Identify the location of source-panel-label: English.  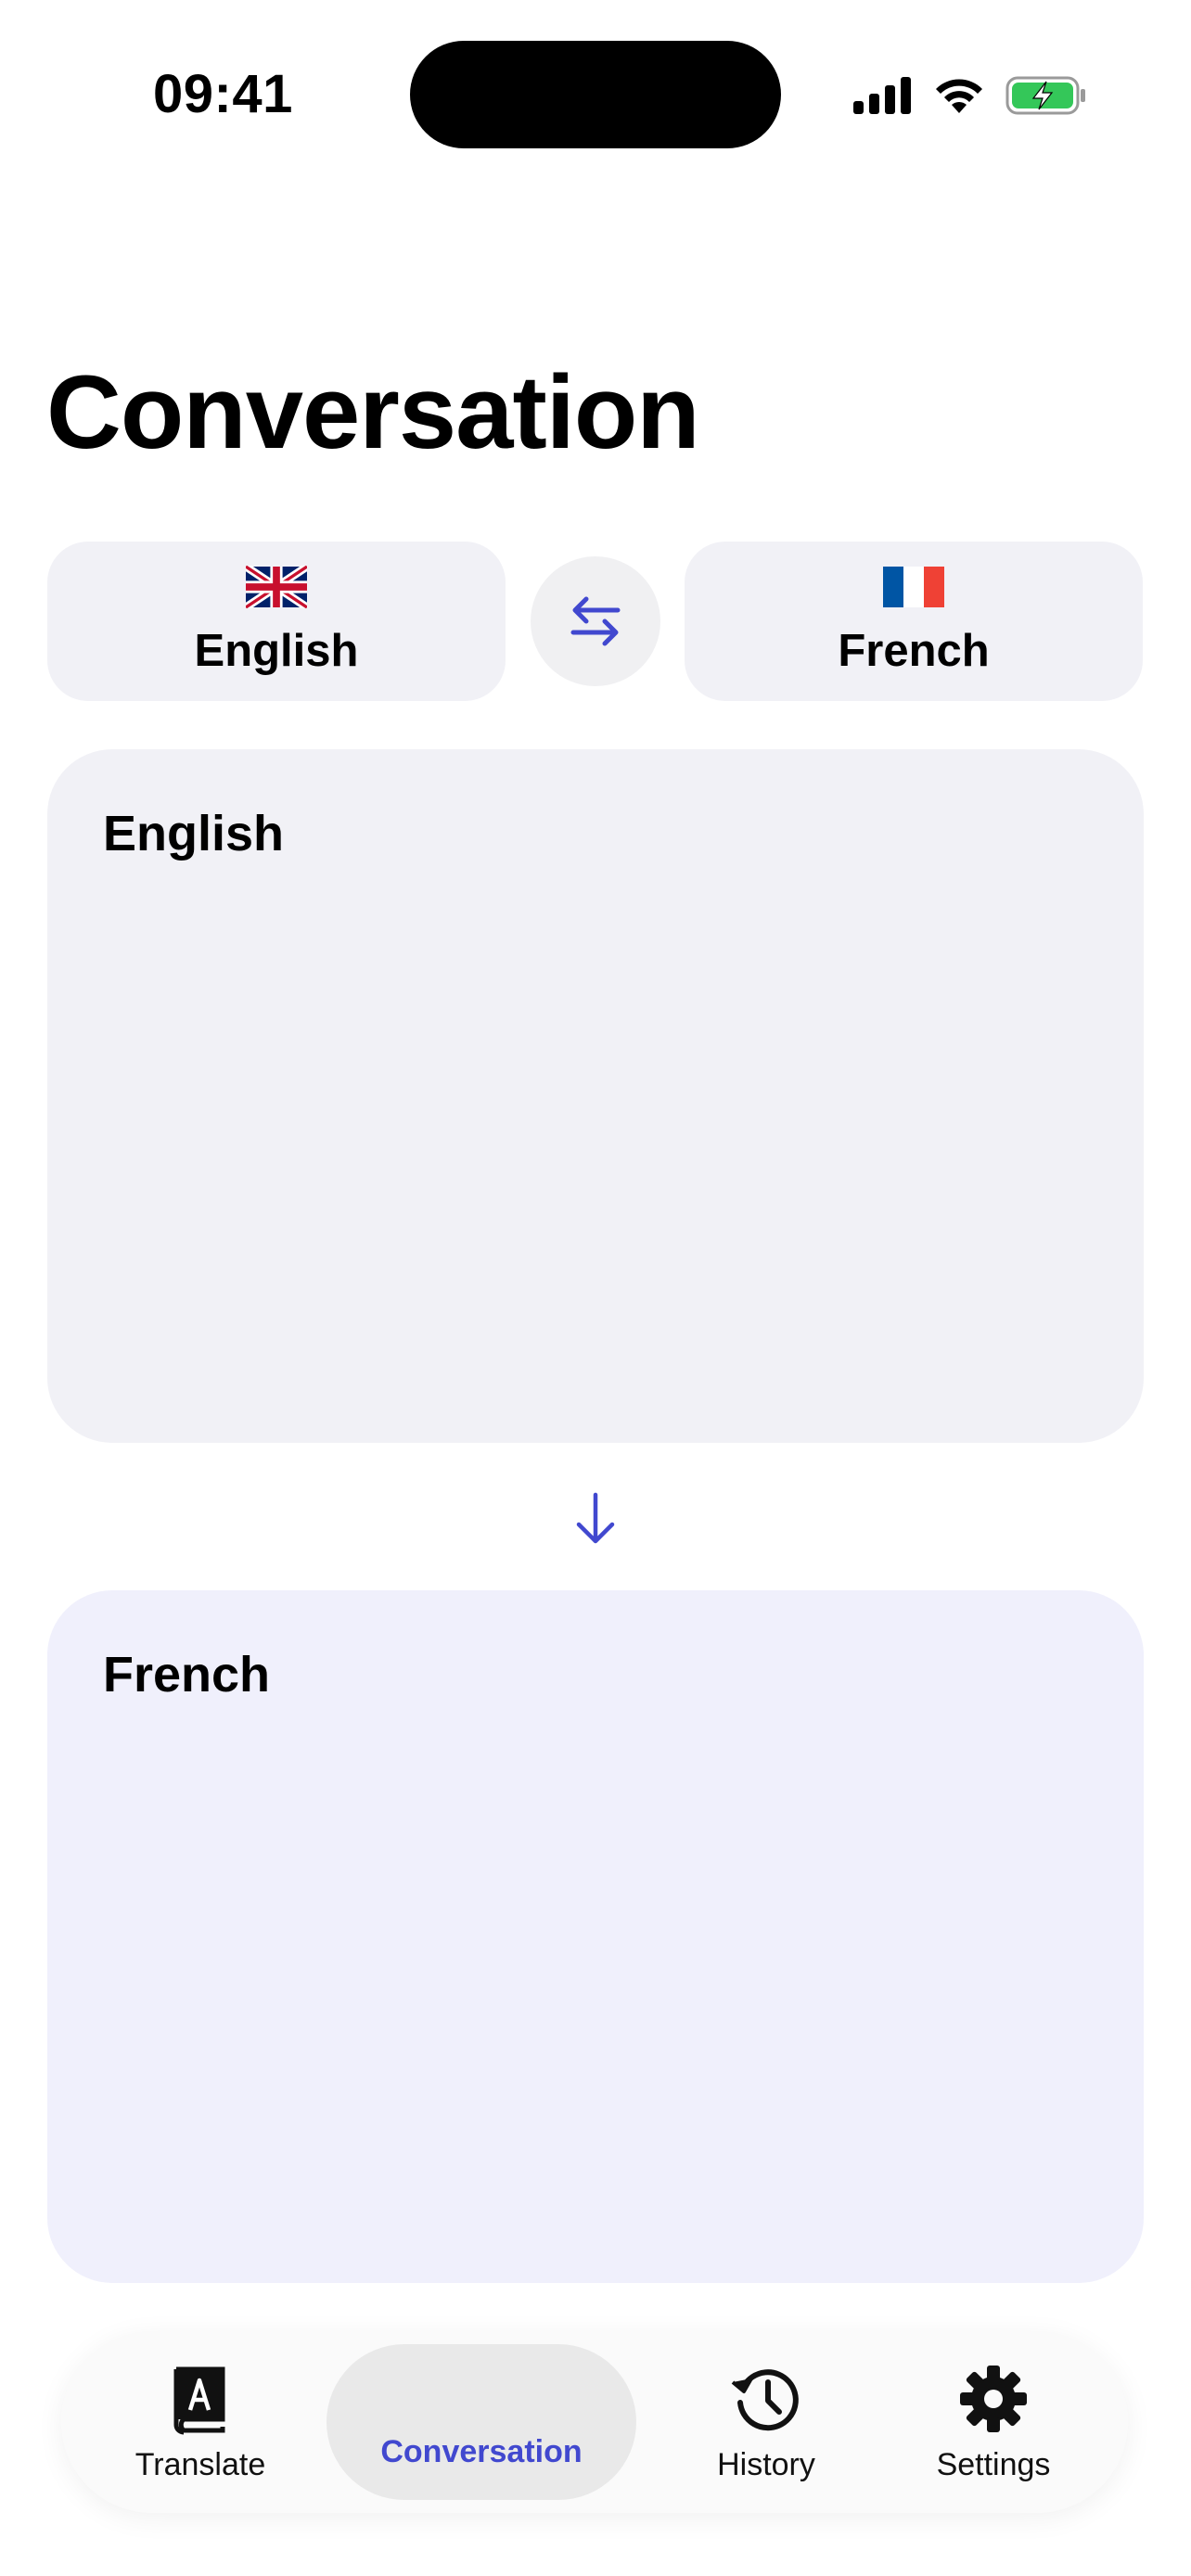
(194, 833).